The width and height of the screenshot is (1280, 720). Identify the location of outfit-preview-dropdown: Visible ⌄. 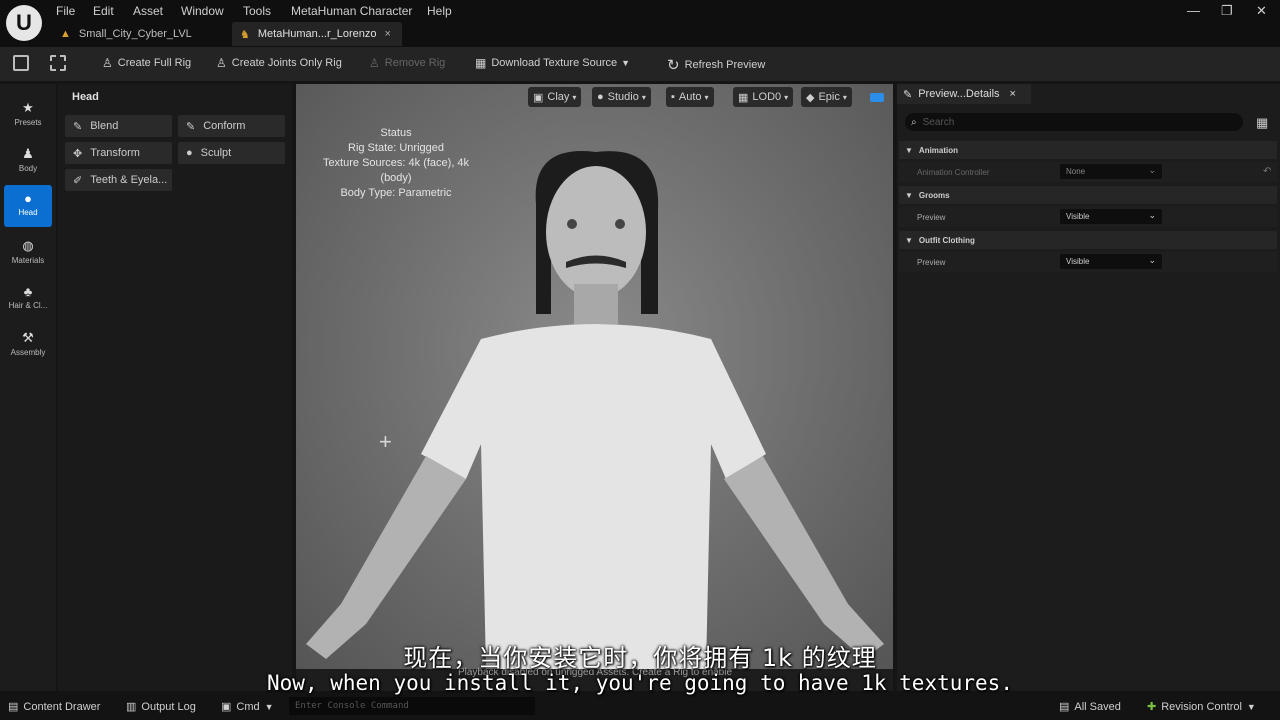
(1111, 261).